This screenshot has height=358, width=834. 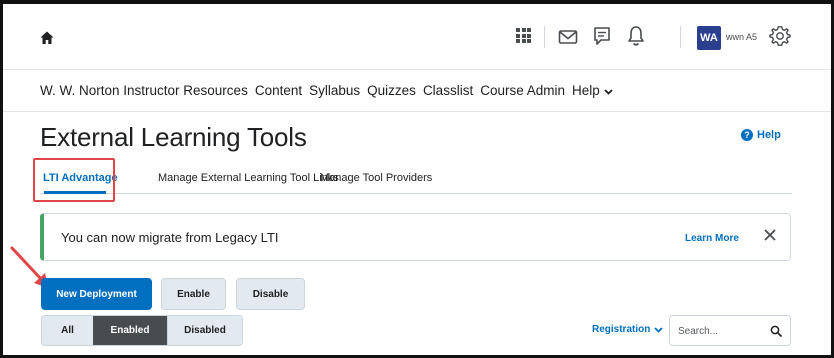 What do you see at coordinates (709, 38) in the screenshot?
I see `avatar: WA` at bounding box center [709, 38].